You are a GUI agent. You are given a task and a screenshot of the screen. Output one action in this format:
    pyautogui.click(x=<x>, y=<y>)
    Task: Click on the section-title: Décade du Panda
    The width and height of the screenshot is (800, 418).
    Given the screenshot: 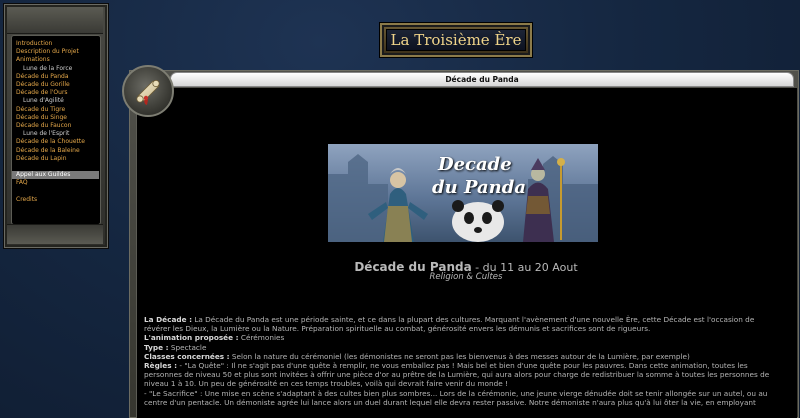 What is the action you would take?
    pyautogui.click(x=482, y=79)
    